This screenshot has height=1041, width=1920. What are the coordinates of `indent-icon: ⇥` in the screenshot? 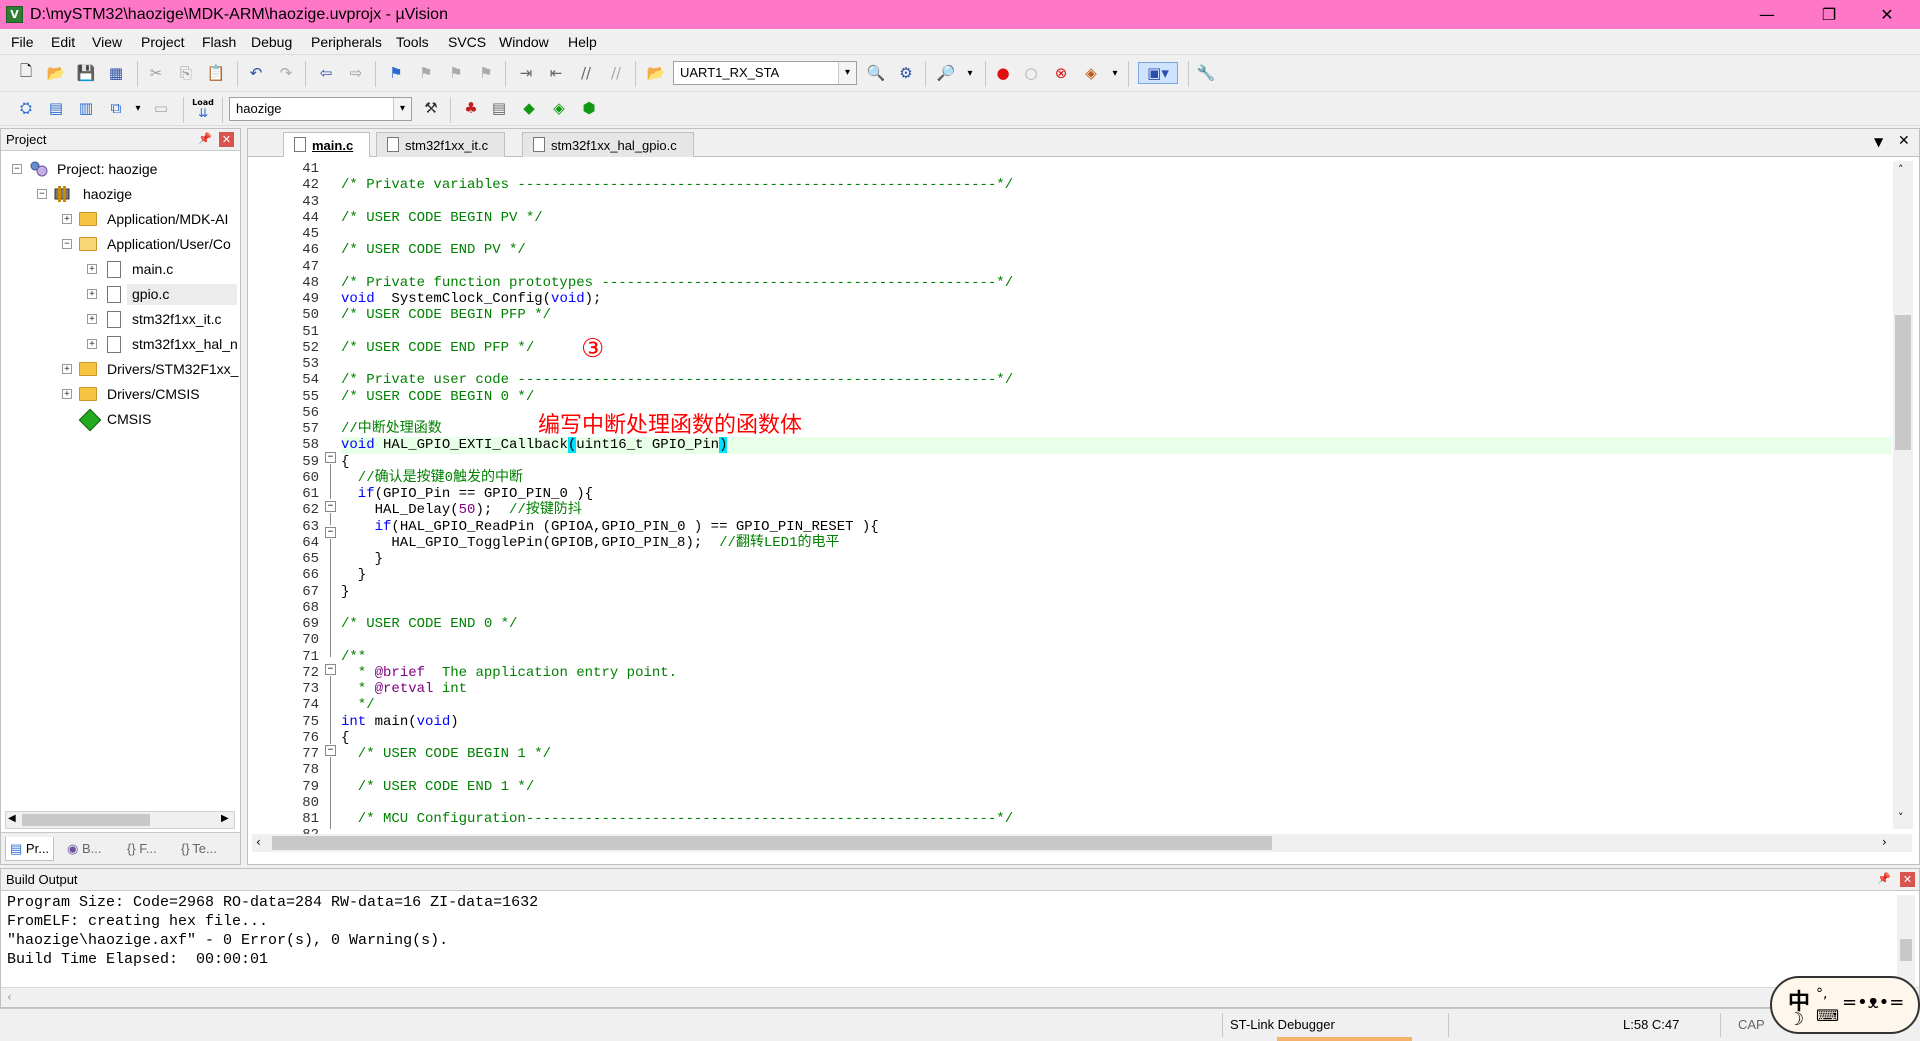 It's located at (526, 73).